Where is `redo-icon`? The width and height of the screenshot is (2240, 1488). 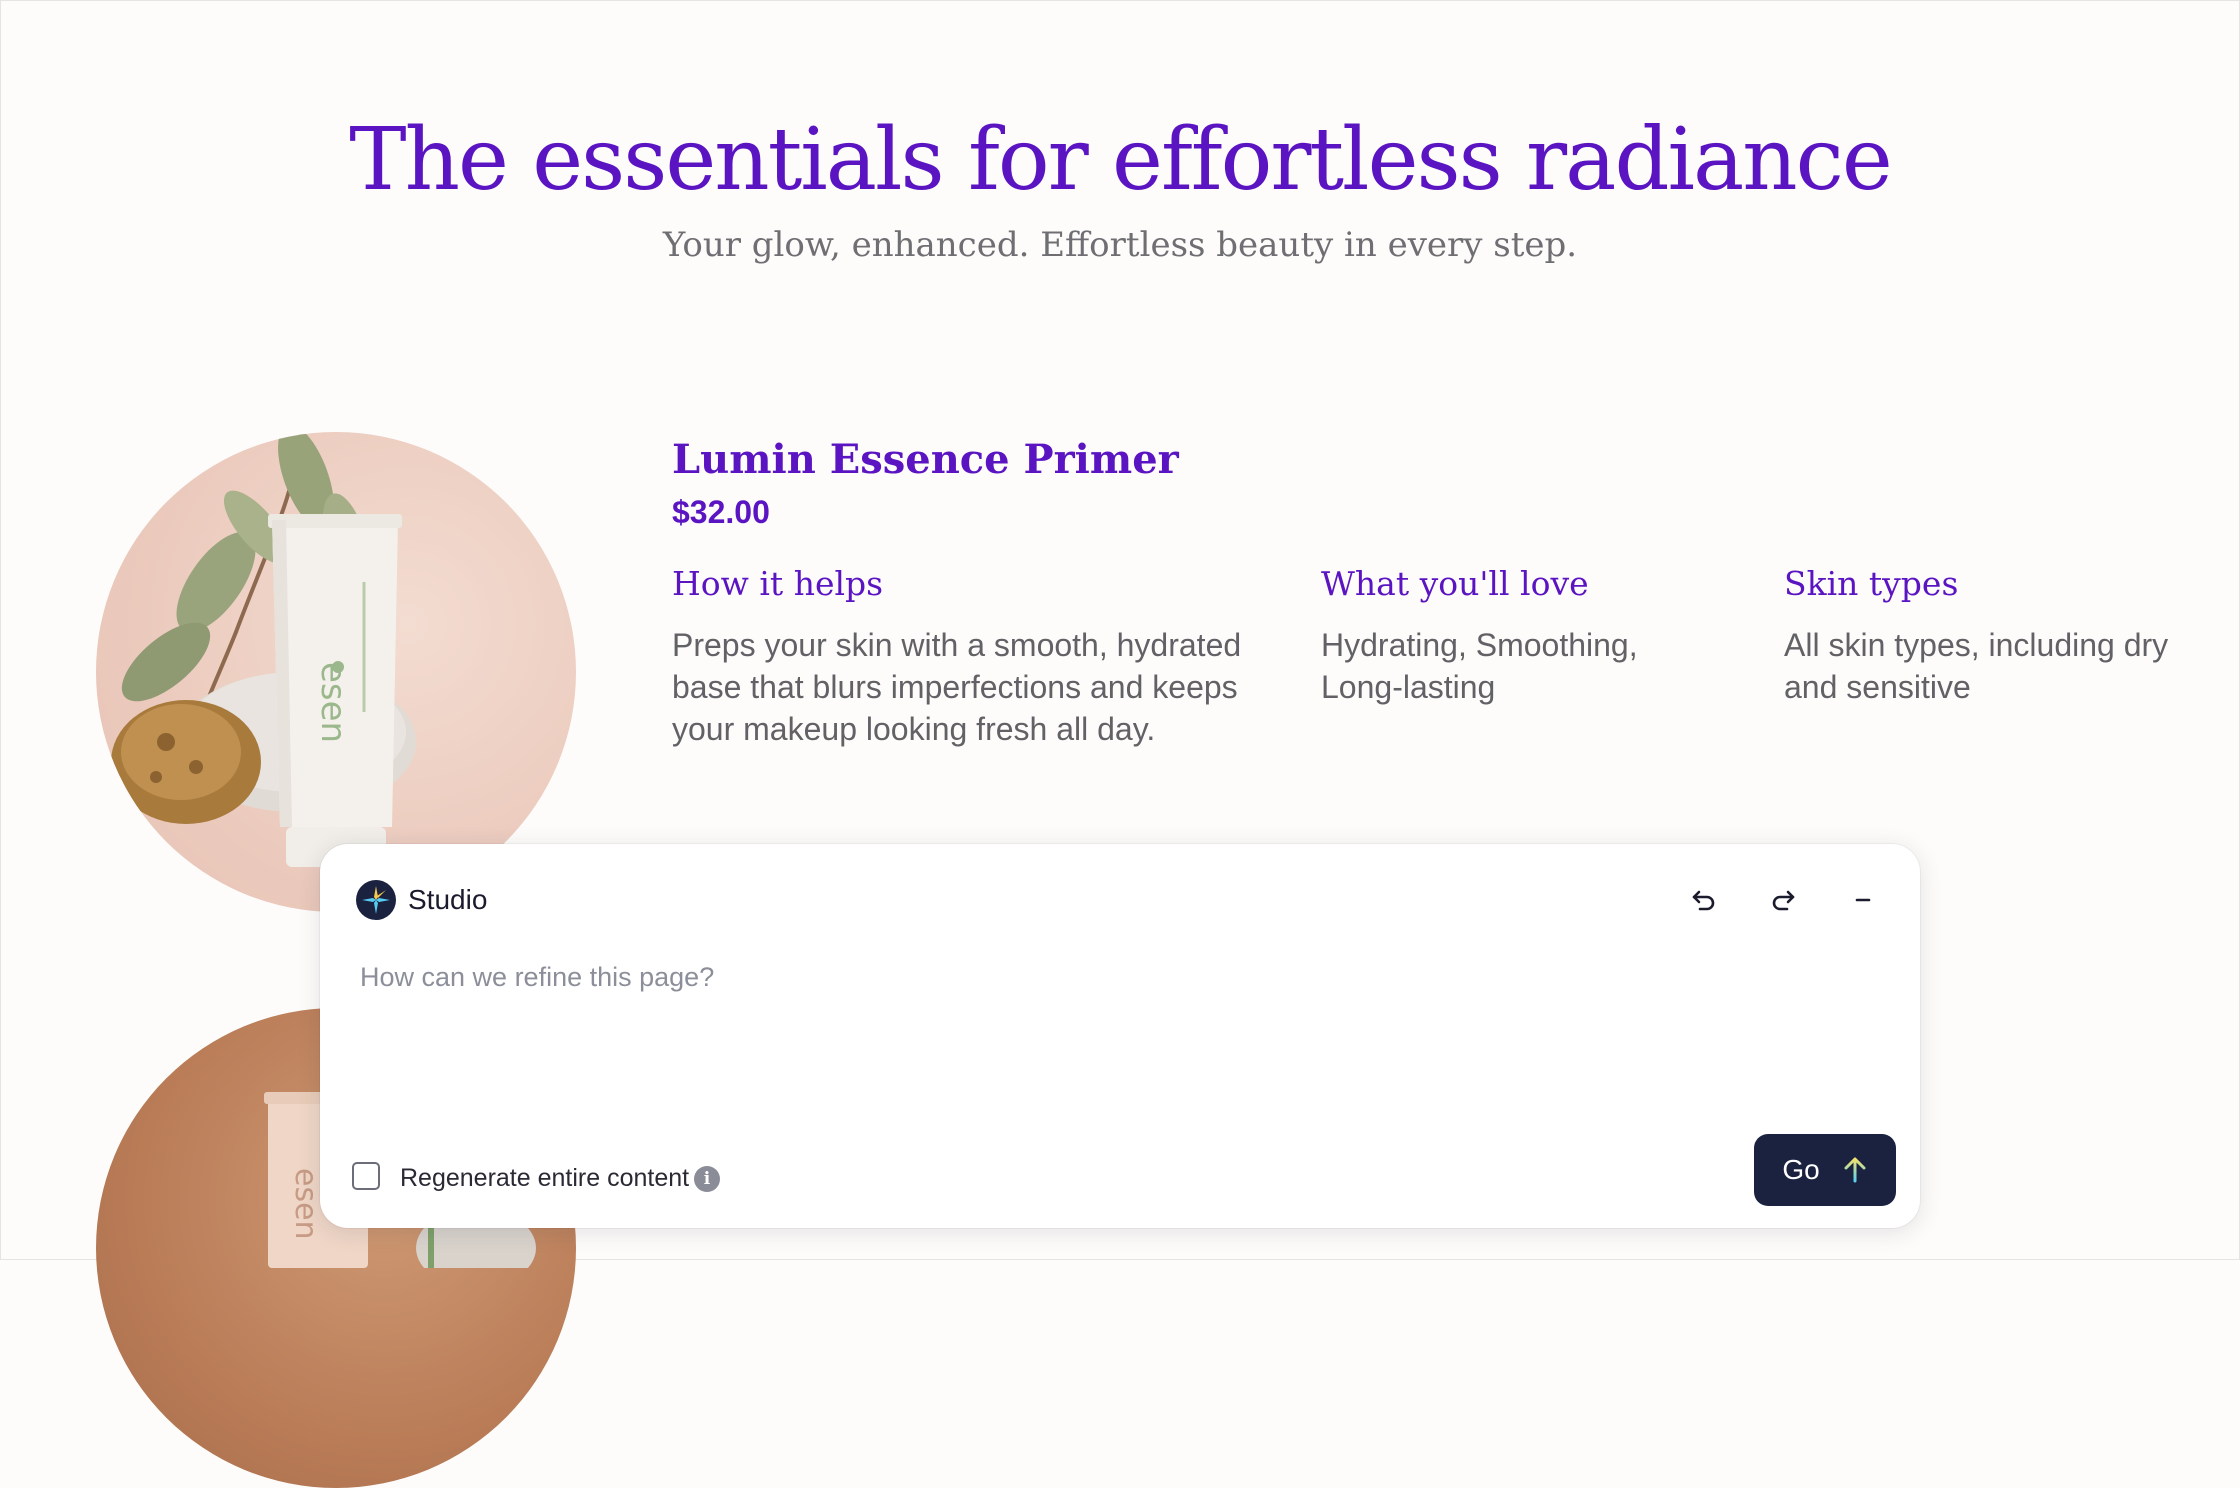
redo-icon is located at coordinates (1783, 900).